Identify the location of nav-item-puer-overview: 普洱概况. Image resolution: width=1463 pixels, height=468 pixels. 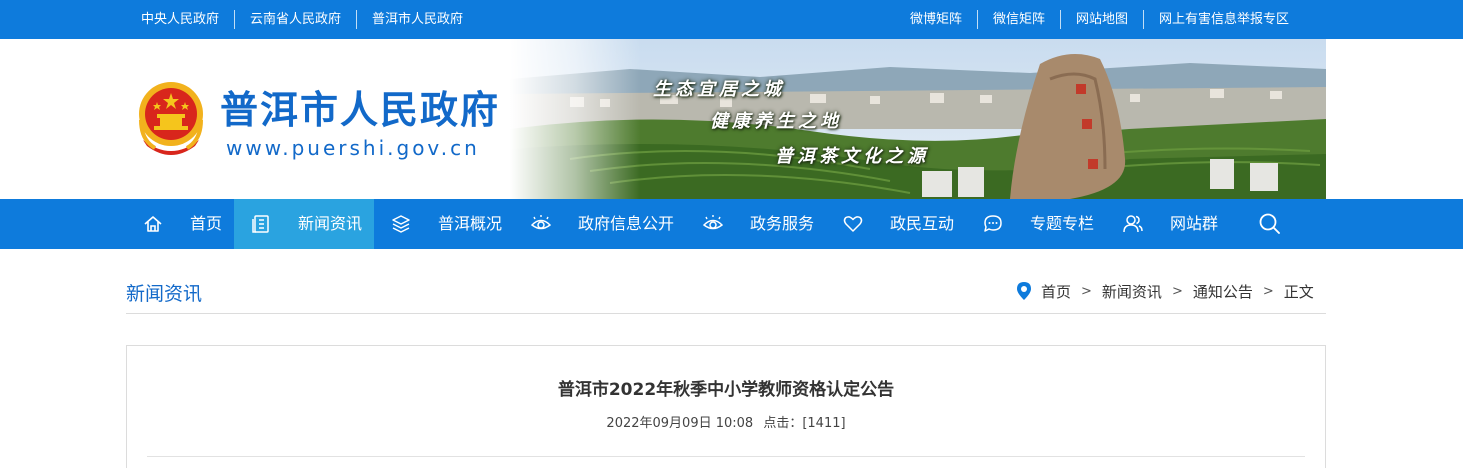
(444, 224).